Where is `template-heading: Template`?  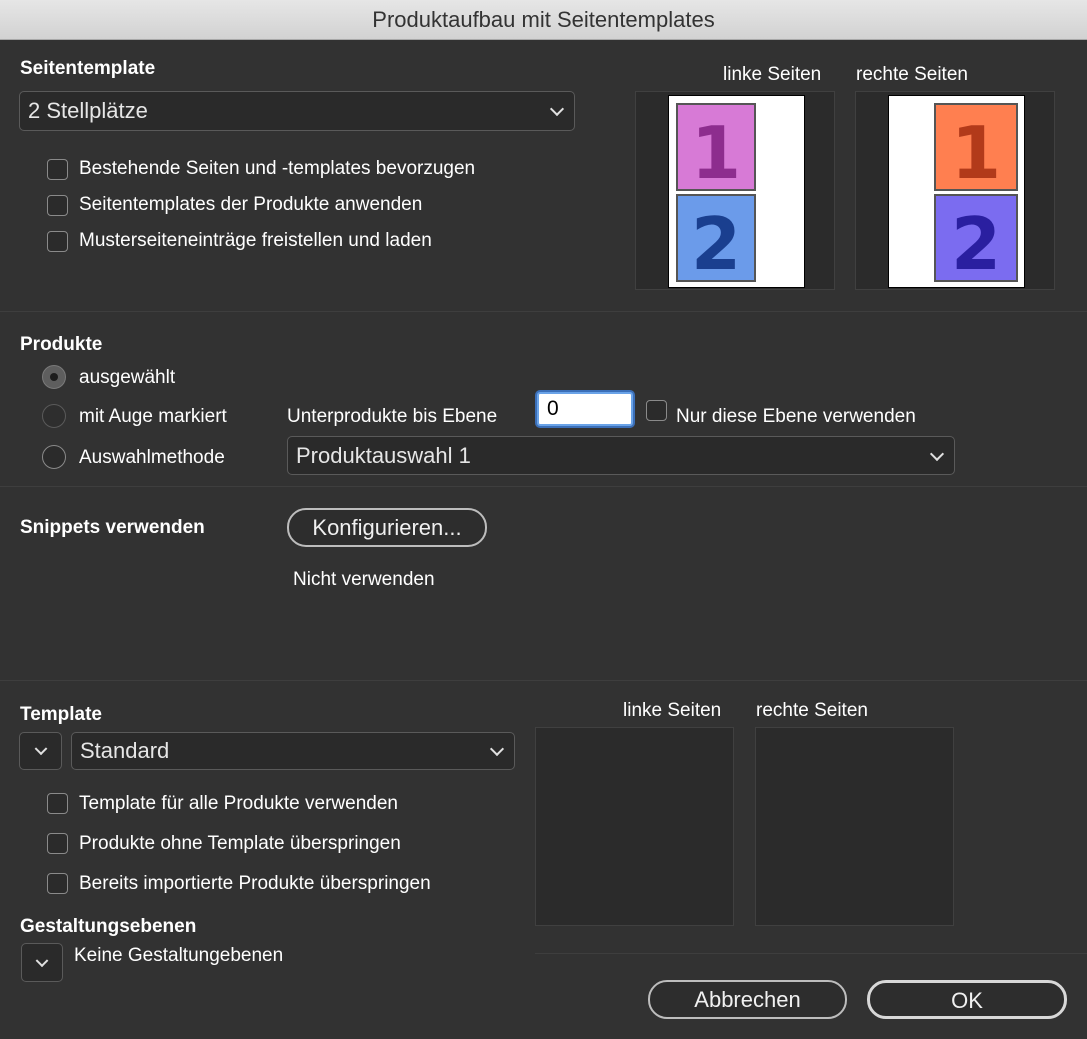
template-heading: Template is located at coordinates (61, 714).